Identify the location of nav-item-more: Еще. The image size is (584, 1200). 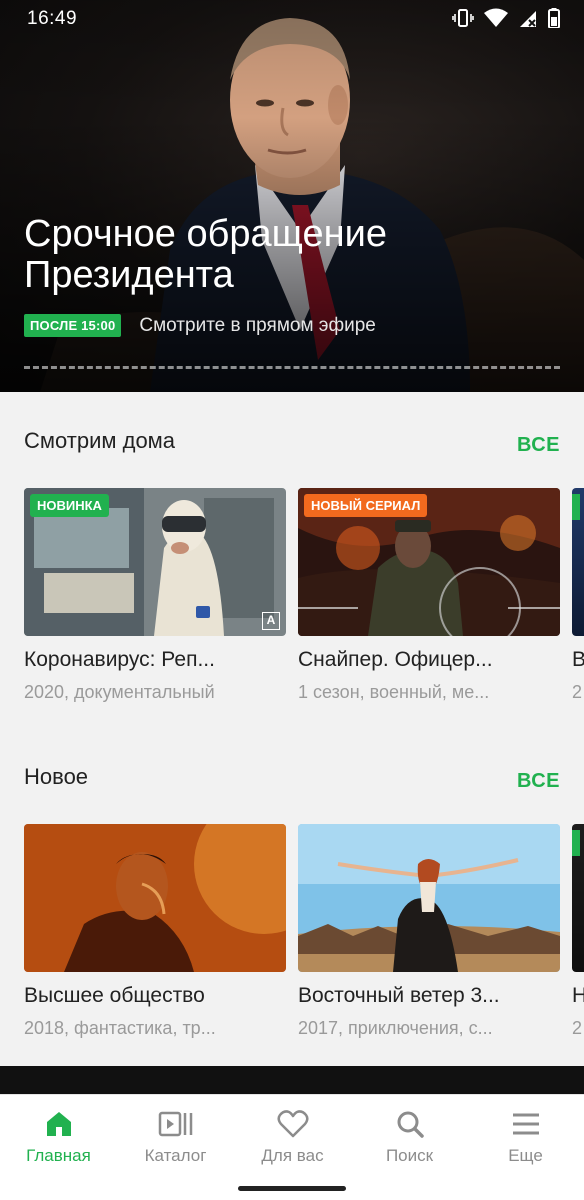
(525, 1135).